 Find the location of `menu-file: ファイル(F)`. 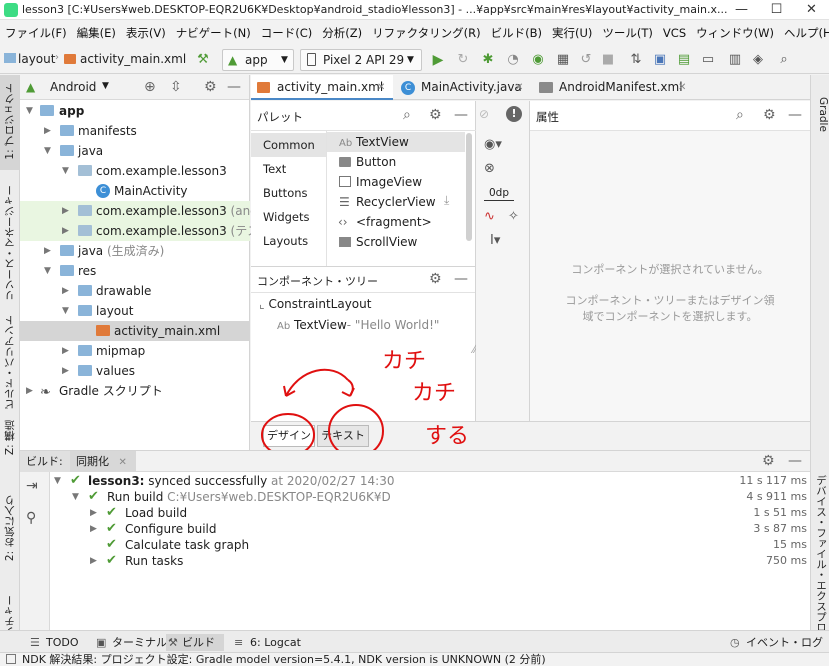

menu-file: ファイル(F) is located at coordinates (36, 33).